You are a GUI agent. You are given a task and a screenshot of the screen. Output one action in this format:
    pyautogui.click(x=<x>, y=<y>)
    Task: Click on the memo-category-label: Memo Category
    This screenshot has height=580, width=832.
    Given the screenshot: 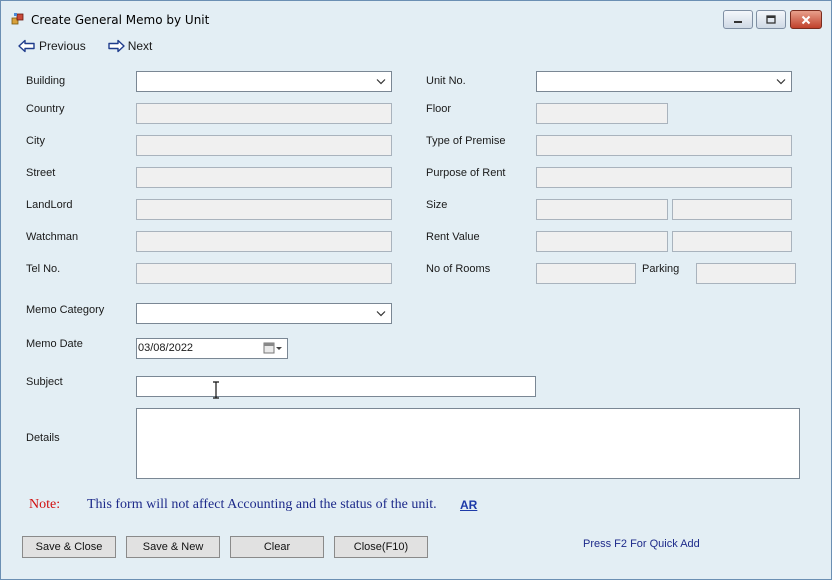 What is the action you would take?
    pyautogui.click(x=65, y=310)
    